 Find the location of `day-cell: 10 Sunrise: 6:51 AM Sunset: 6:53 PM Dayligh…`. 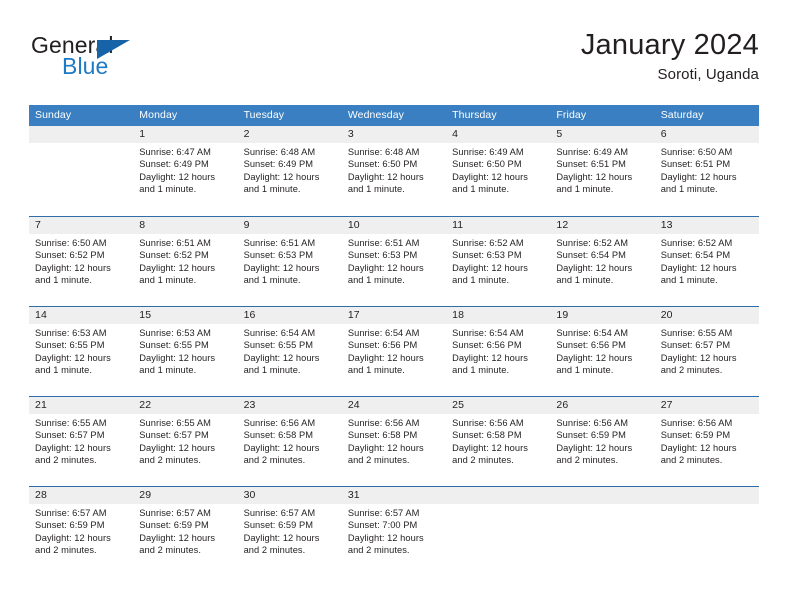

day-cell: 10 Sunrise: 6:51 AM Sunset: 6:53 PM Dayligh… is located at coordinates (394, 261).